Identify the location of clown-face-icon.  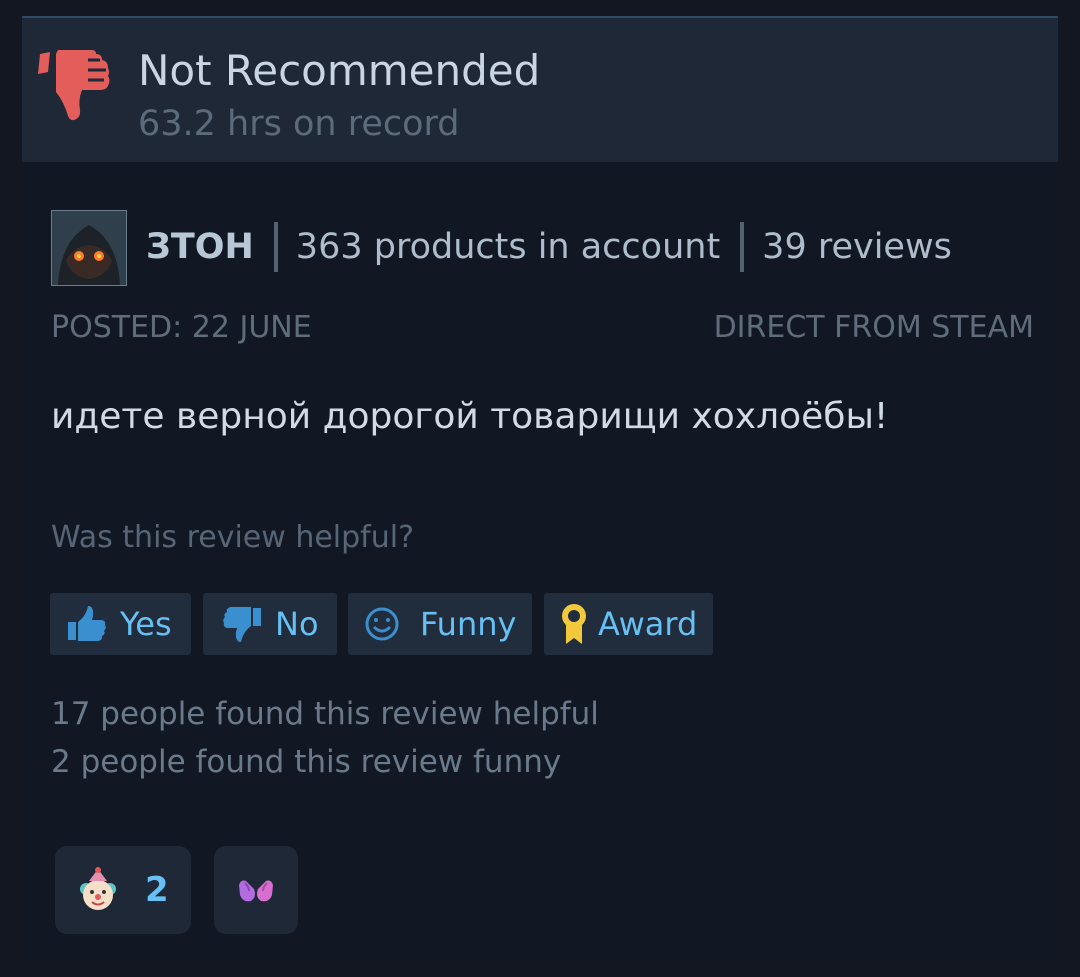
(98, 888).